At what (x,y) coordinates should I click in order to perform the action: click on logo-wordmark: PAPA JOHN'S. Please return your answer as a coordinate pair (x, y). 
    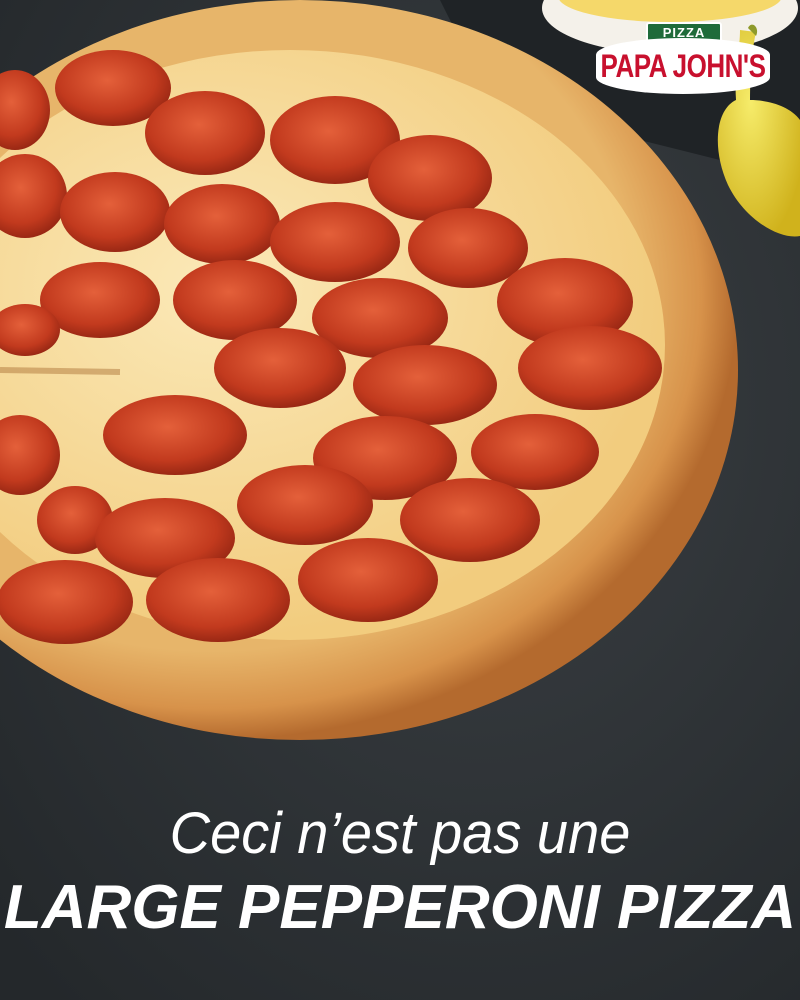
    Looking at the image, I should click on (683, 66).